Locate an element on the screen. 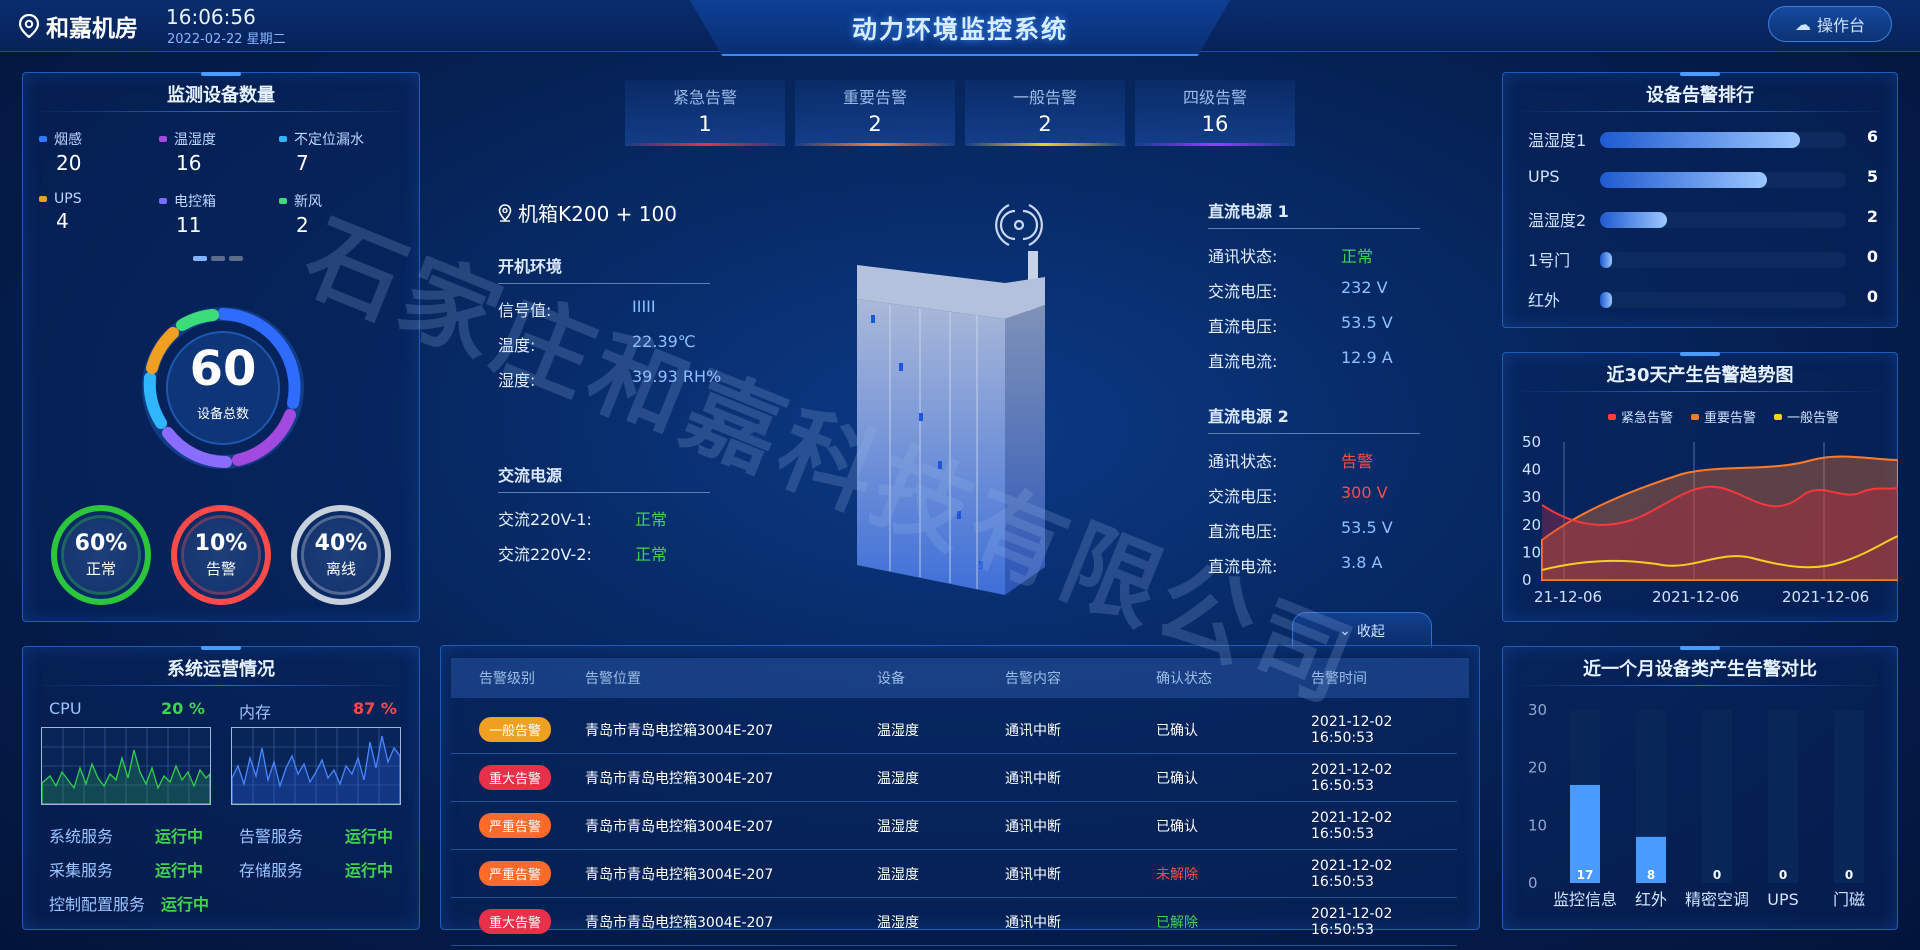  device-count-item: 烟感 20 is located at coordinates (94, 152).